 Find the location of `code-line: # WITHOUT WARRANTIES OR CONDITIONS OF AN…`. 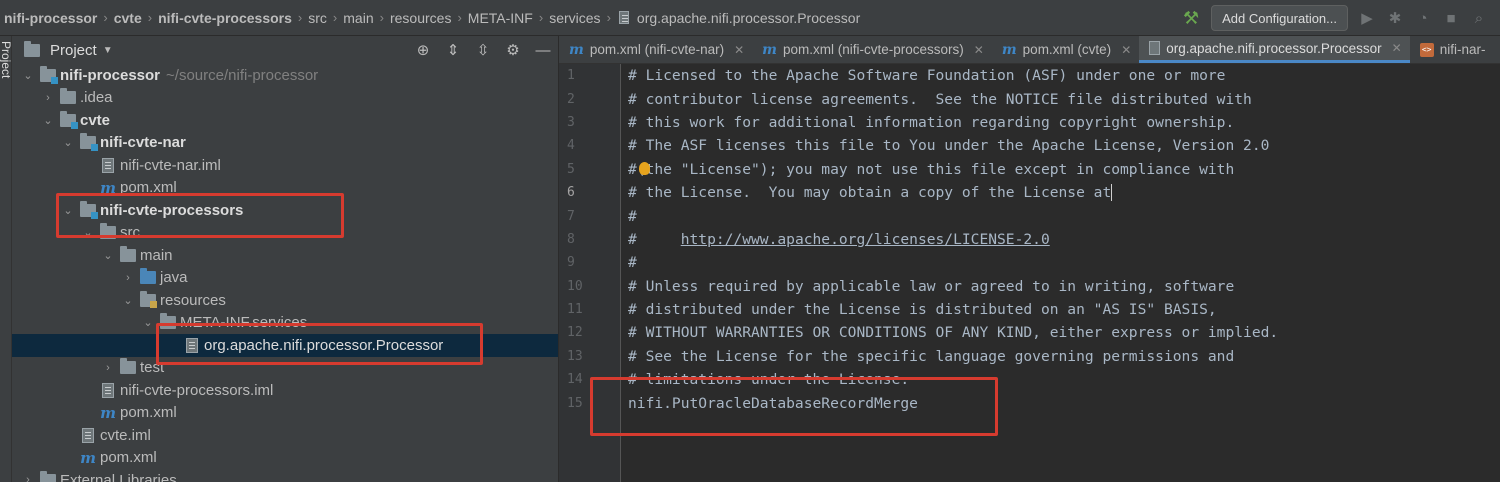

code-line: # WITHOUT WARRANTIES OR CONDITIONS OF AN… is located at coordinates (1061, 332).